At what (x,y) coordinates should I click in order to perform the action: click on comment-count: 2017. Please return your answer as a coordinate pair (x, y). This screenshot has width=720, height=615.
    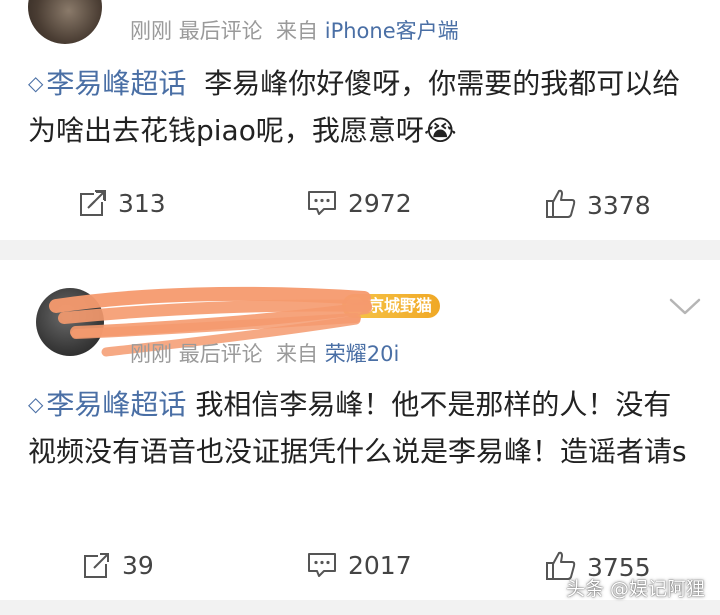
    Looking at the image, I should click on (380, 565).